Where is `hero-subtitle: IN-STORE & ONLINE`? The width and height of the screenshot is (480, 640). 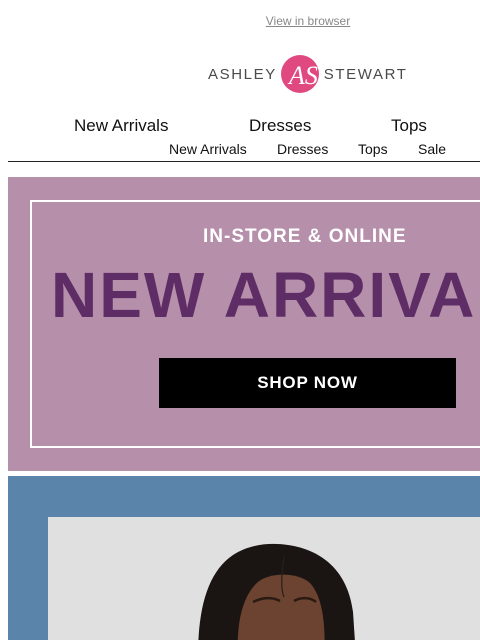
hero-subtitle: IN-STORE & ONLINE is located at coordinates (305, 236).